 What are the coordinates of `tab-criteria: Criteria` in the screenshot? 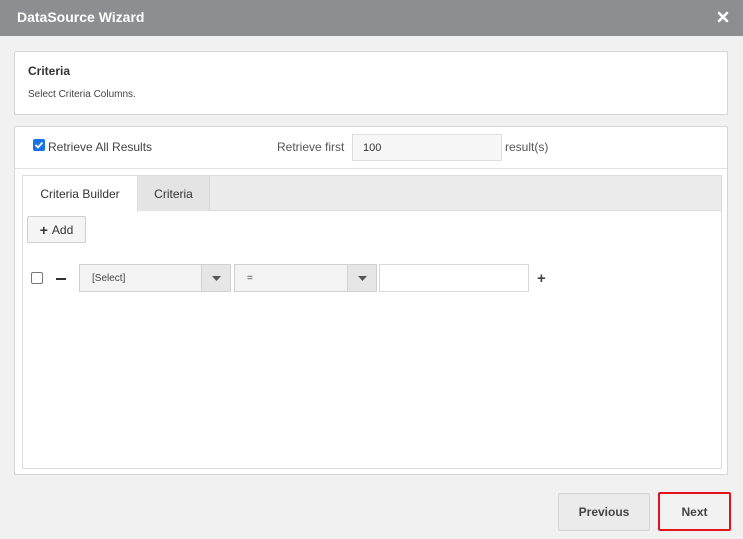 It's located at (174, 193).